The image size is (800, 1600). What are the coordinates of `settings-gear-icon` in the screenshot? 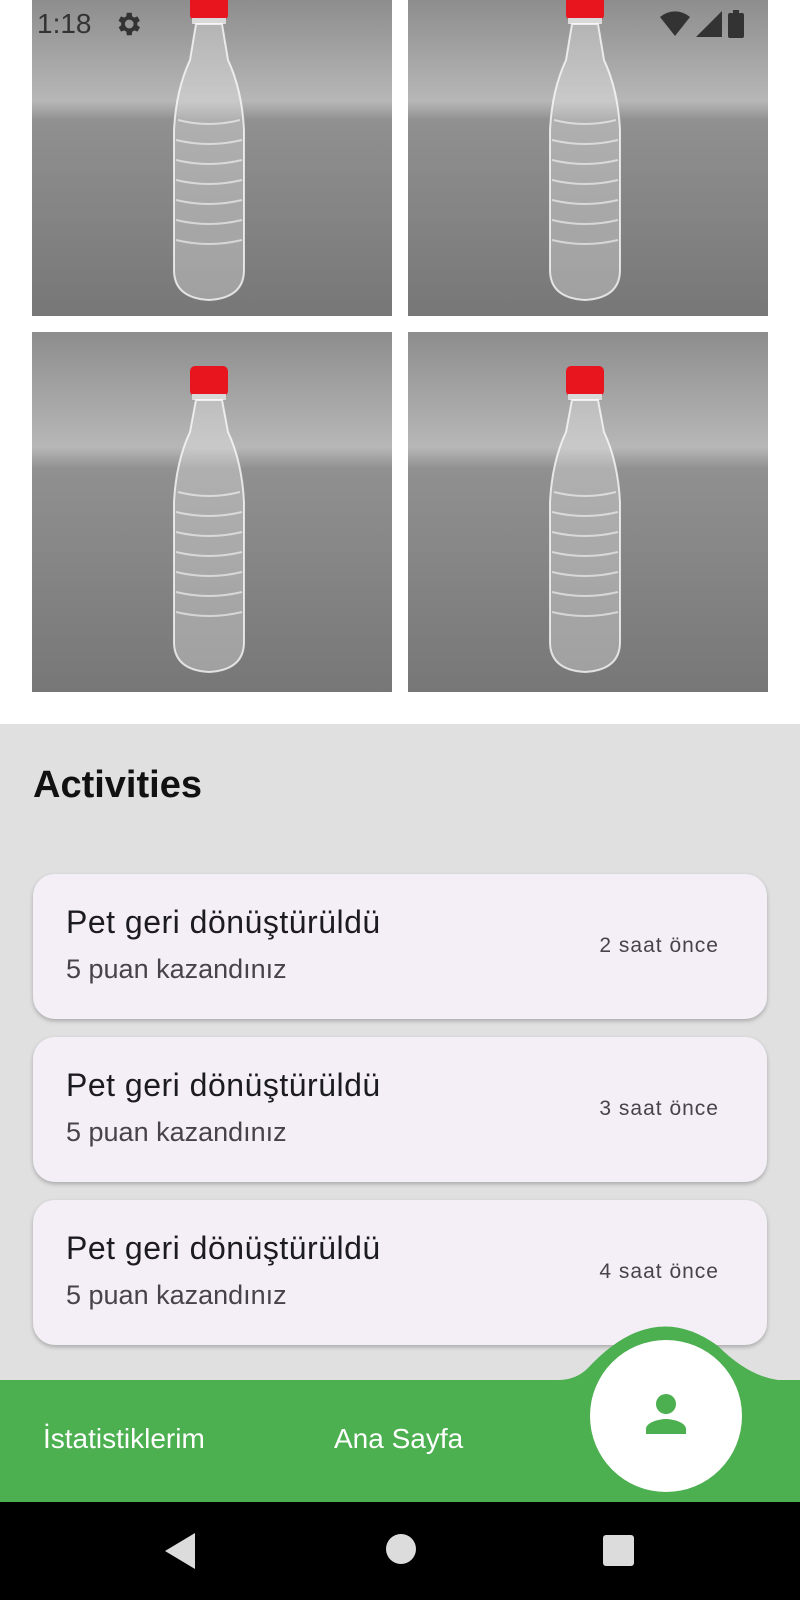 It's located at (128, 24).